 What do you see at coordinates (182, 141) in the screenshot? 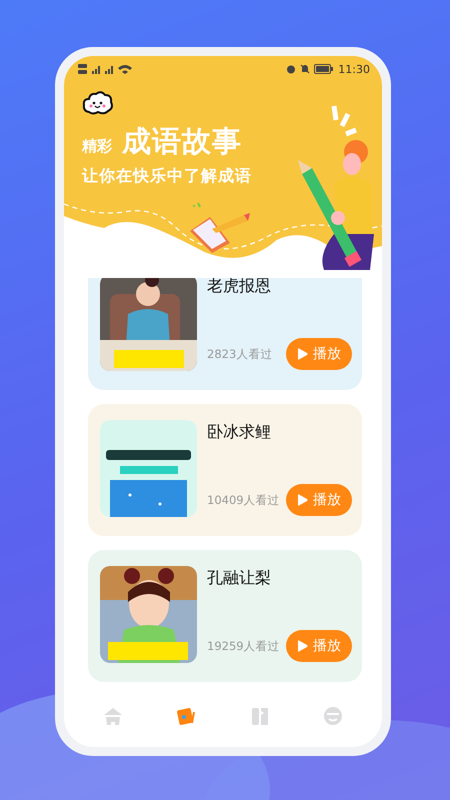
I see `banner-title: 成语故事` at bounding box center [182, 141].